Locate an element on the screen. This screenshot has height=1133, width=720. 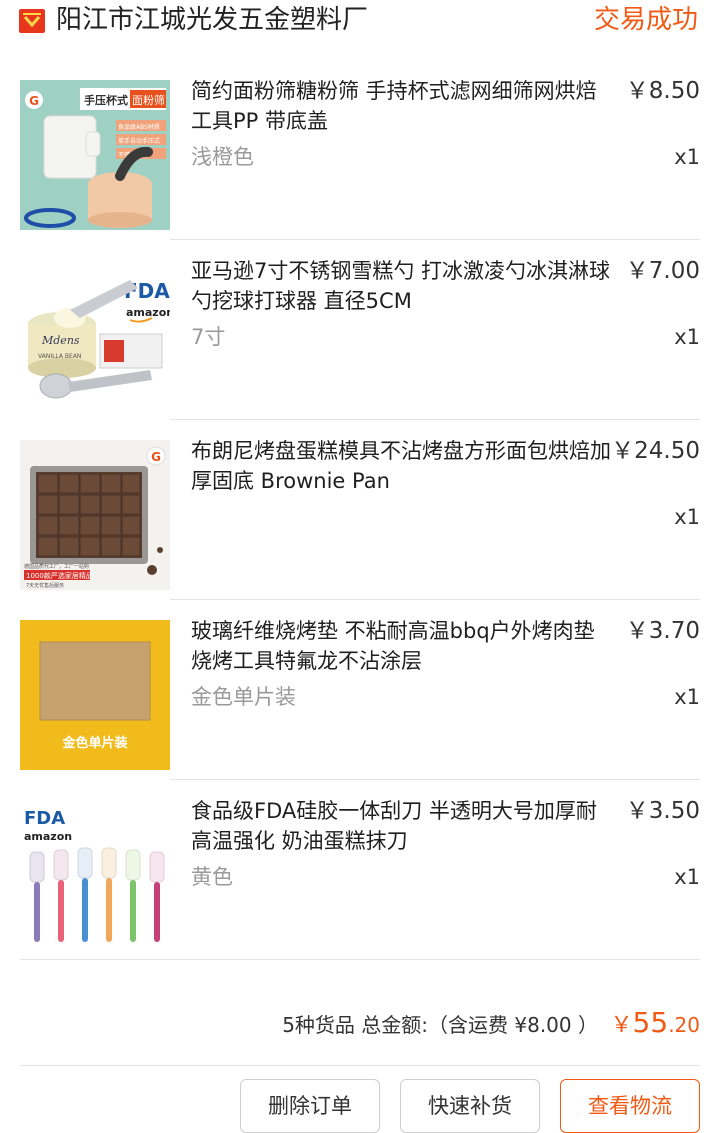
product-price: ￥3.50 is located at coordinates (662, 811).